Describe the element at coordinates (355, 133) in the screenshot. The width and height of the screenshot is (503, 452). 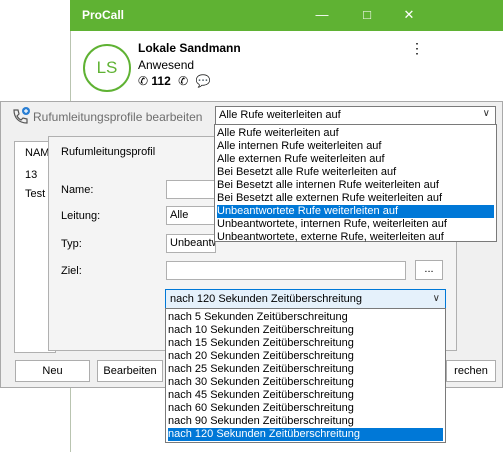
I see `rule-option: Alle Rufe weiterleiten auf` at that location.